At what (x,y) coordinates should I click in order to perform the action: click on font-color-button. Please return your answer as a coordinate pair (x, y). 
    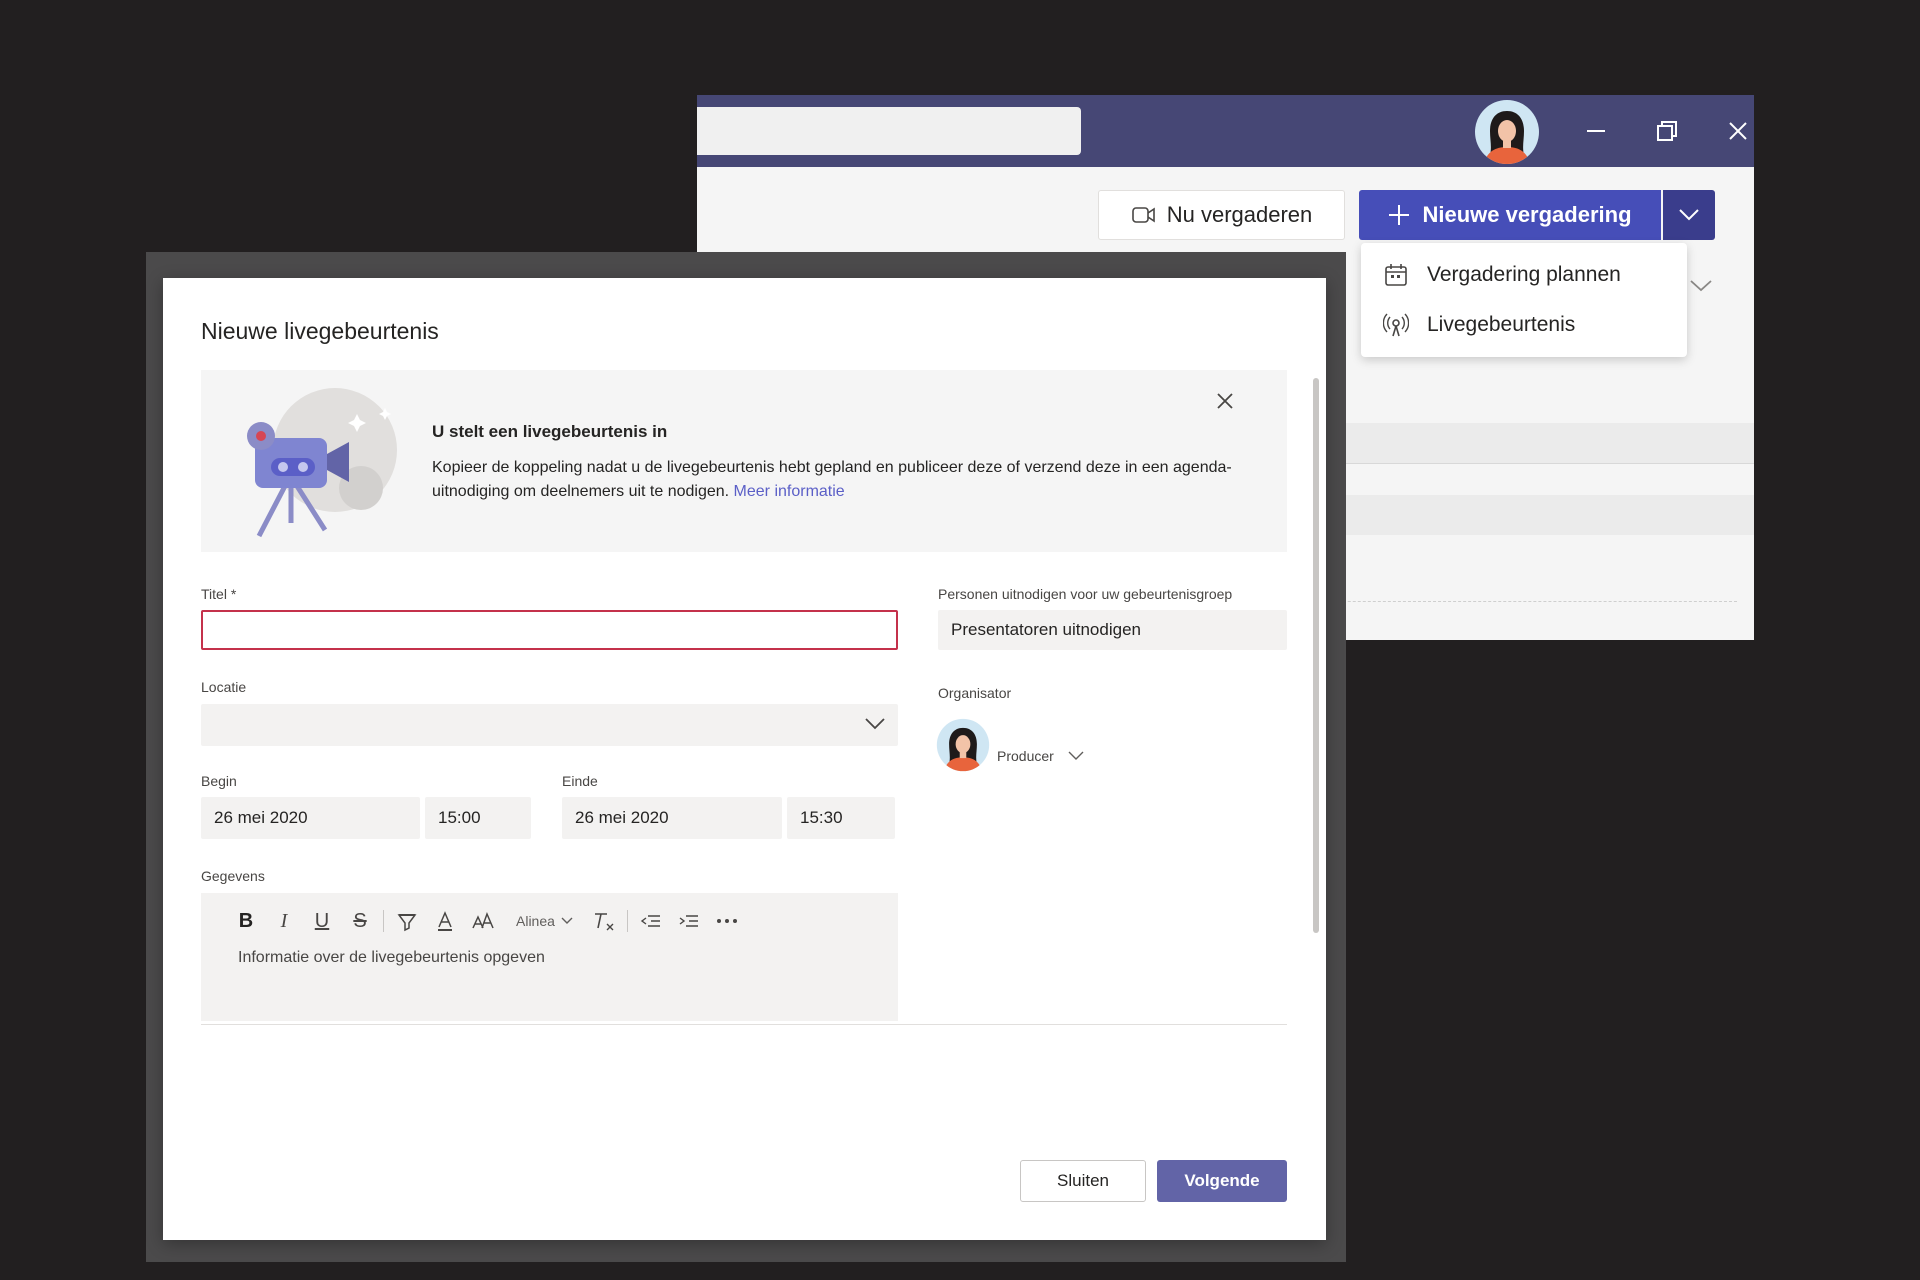
    Looking at the image, I should click on (445, 921).